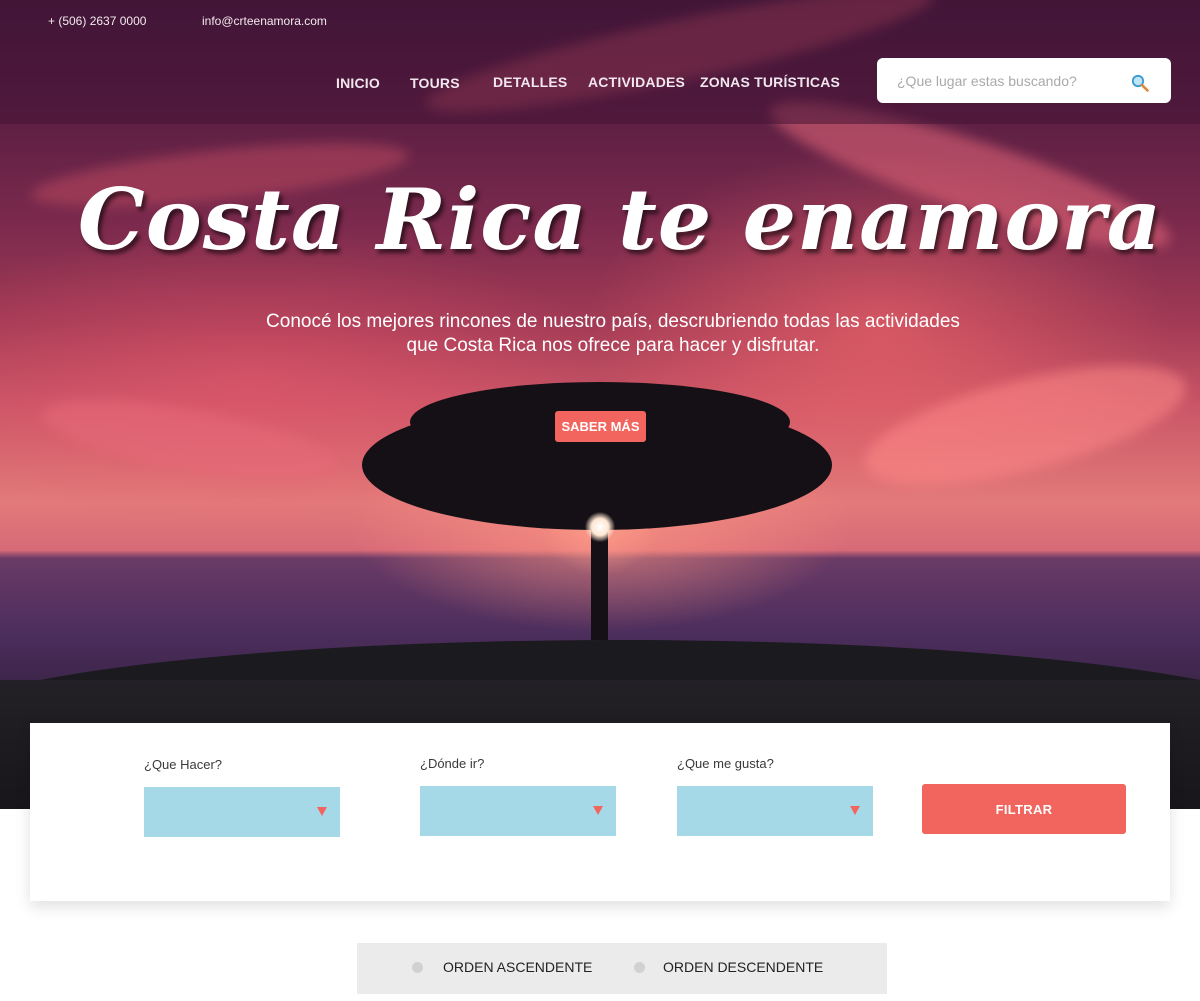 This screenshot has width=1200, height=1001. What do you see at coordinates (639, 967) in the screenshot?
I see `sort-descending-radio` at bounding box center [639, 967].